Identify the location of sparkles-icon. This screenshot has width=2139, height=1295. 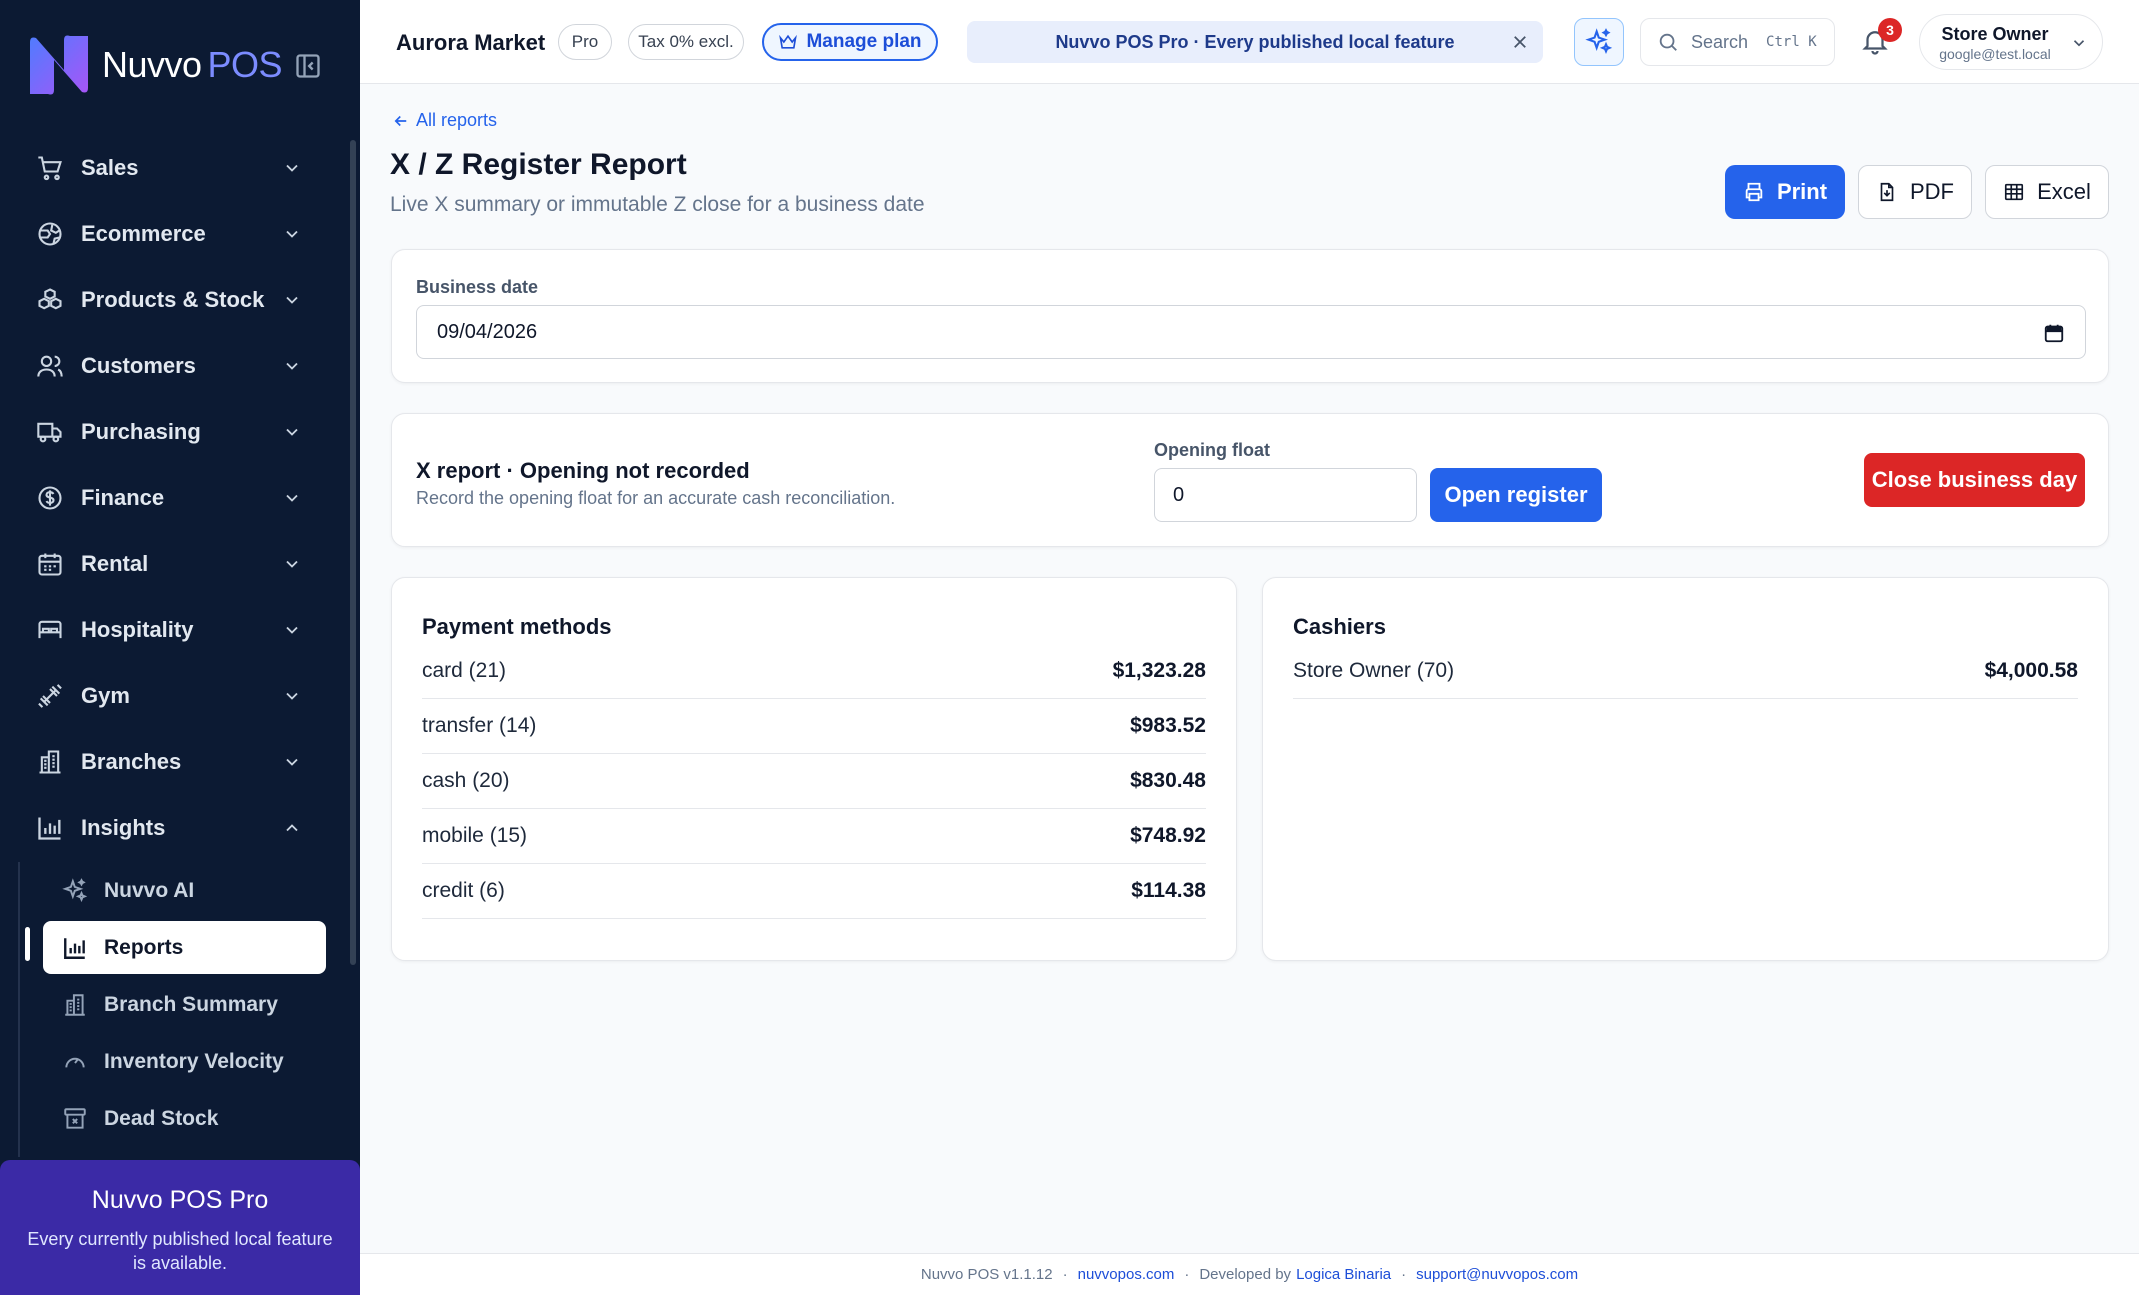
(1599, 41).